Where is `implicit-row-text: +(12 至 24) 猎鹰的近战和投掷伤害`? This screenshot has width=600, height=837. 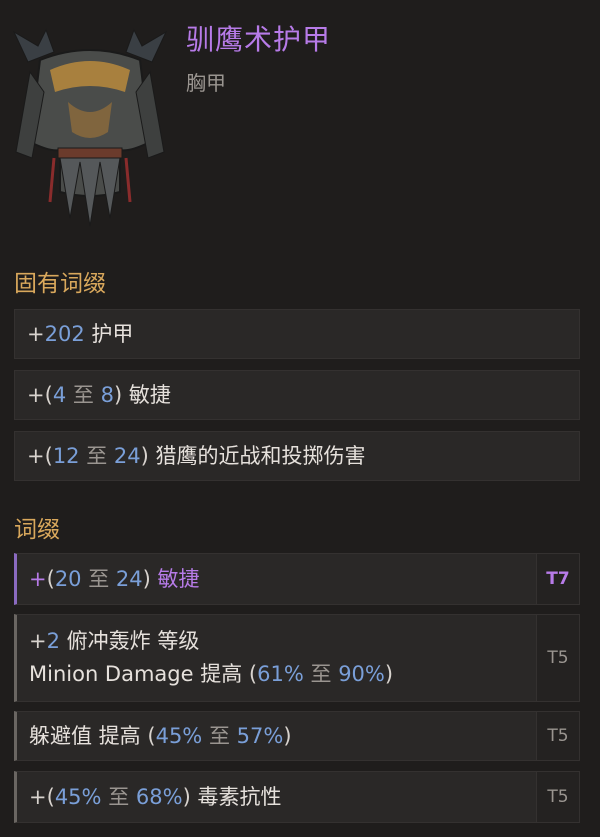 implicit-row-text: +(12 至 24) 猎鹰的近战和投掷伤害 is located at coordinates (196, 455).